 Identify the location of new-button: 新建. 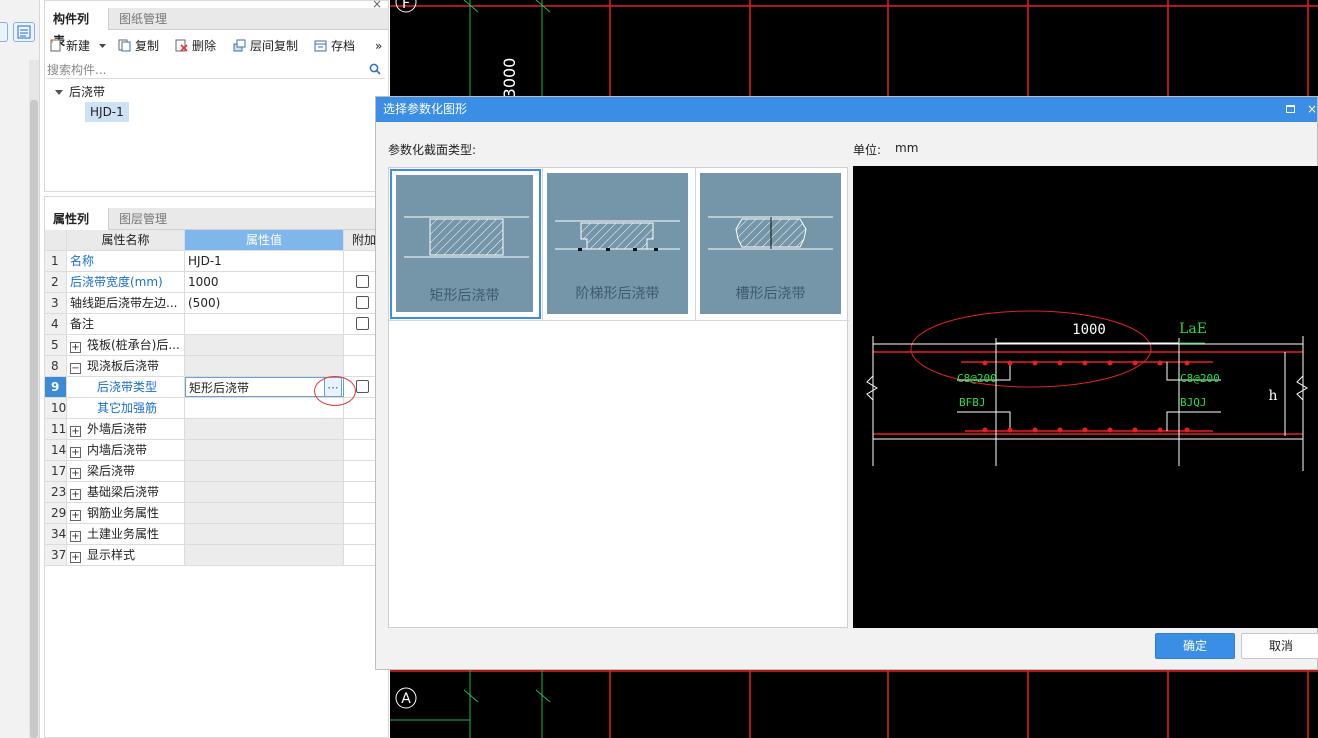
(77, 46).